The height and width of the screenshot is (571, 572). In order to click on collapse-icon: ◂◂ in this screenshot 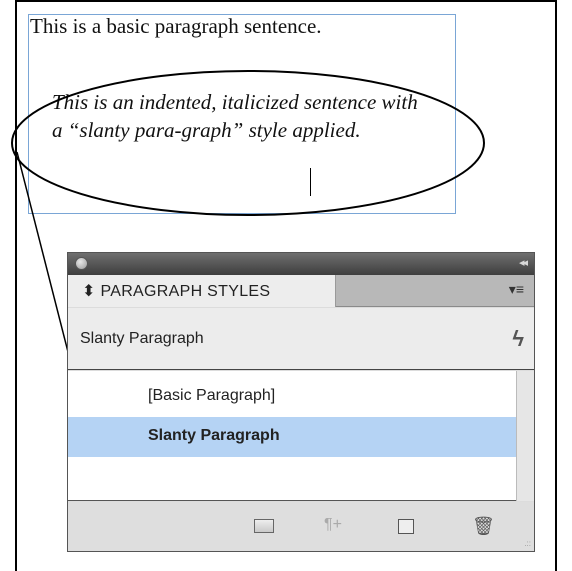, I will do `click(523, 262)`.